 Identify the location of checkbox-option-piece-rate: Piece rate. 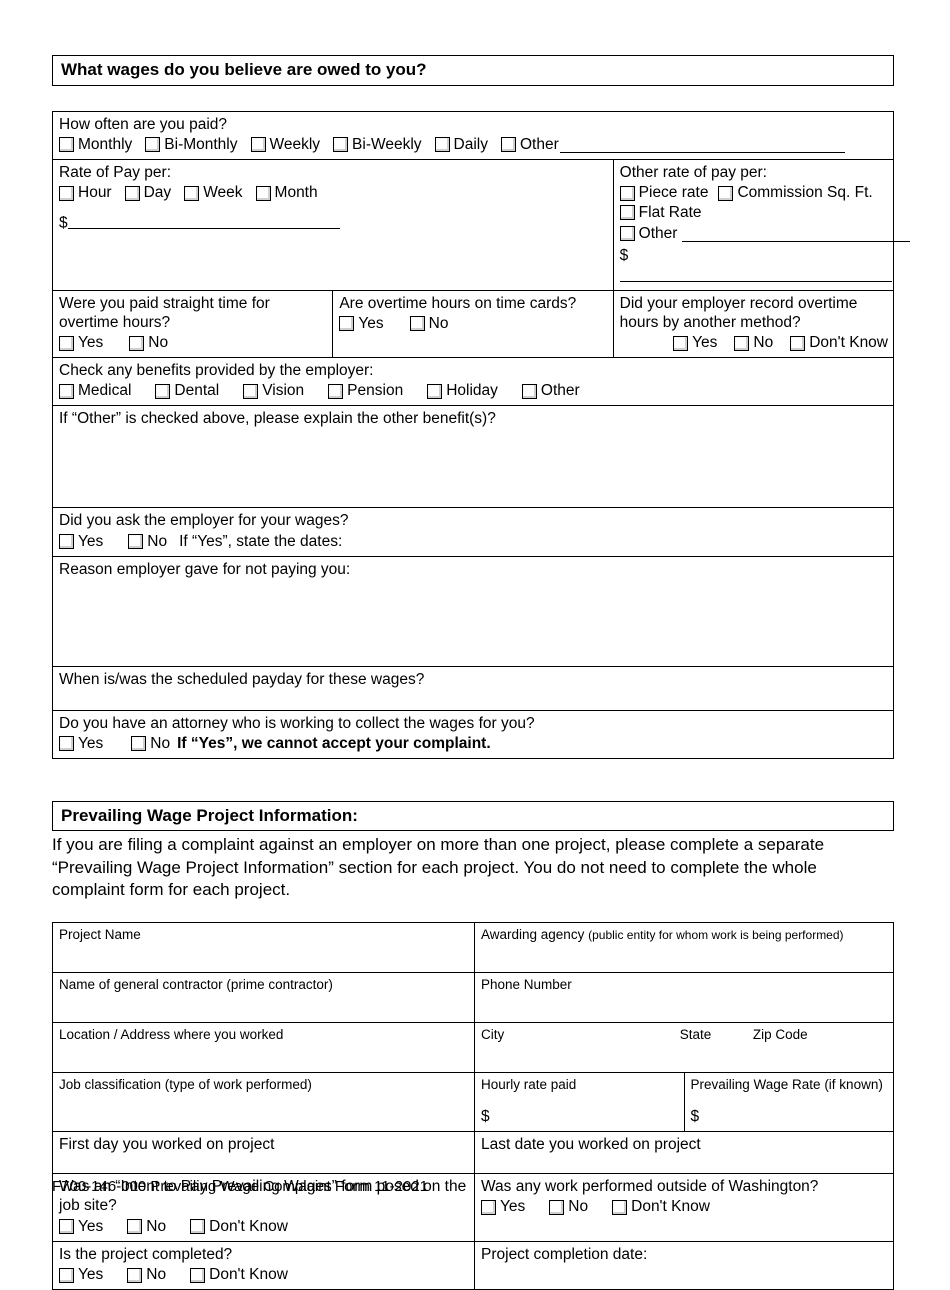
(663, 193).